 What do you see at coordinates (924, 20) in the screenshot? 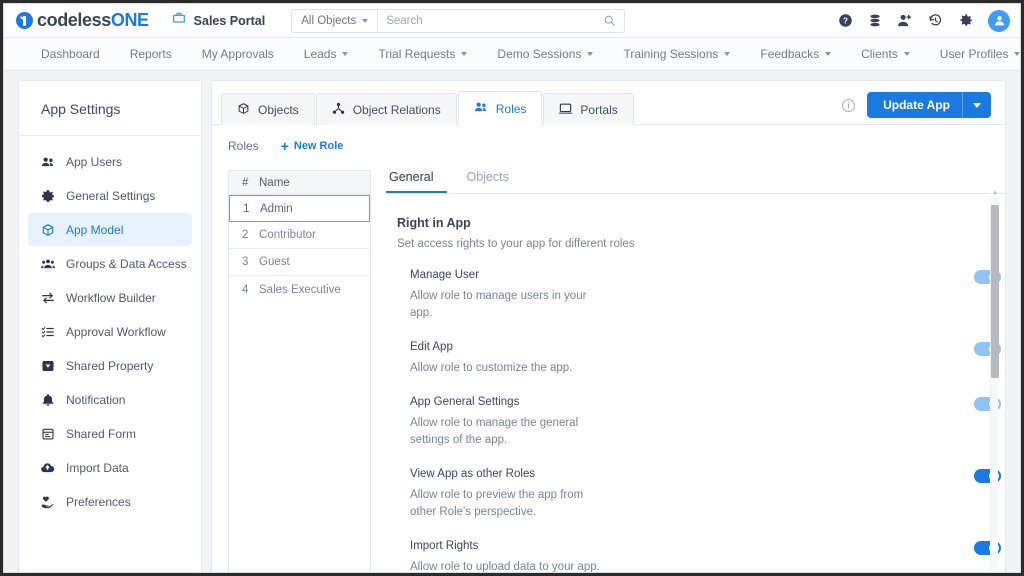
I see `top-icon-group: ?` at bounding box center [924, 20].